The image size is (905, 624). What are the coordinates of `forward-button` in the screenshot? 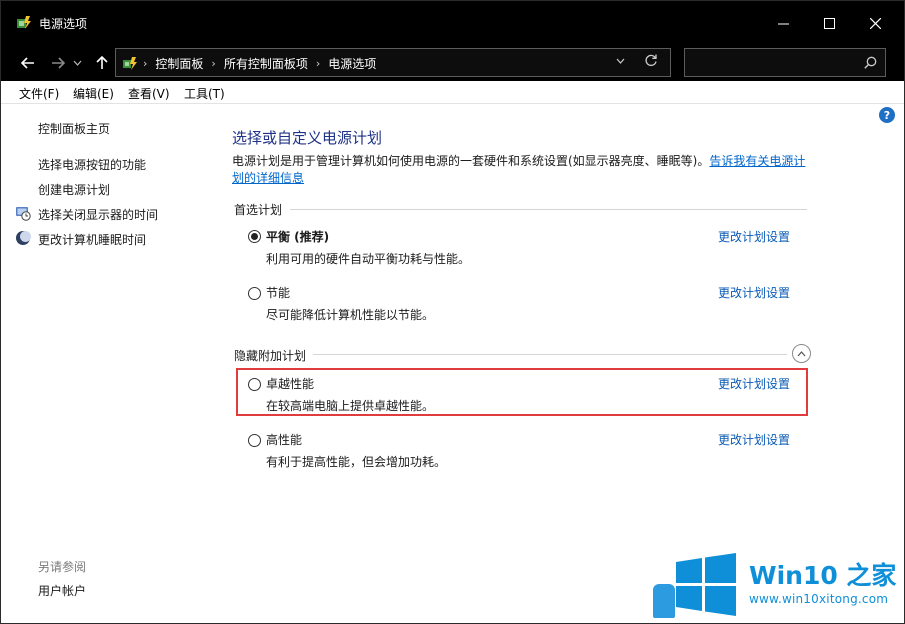 It's located at (58, 63).